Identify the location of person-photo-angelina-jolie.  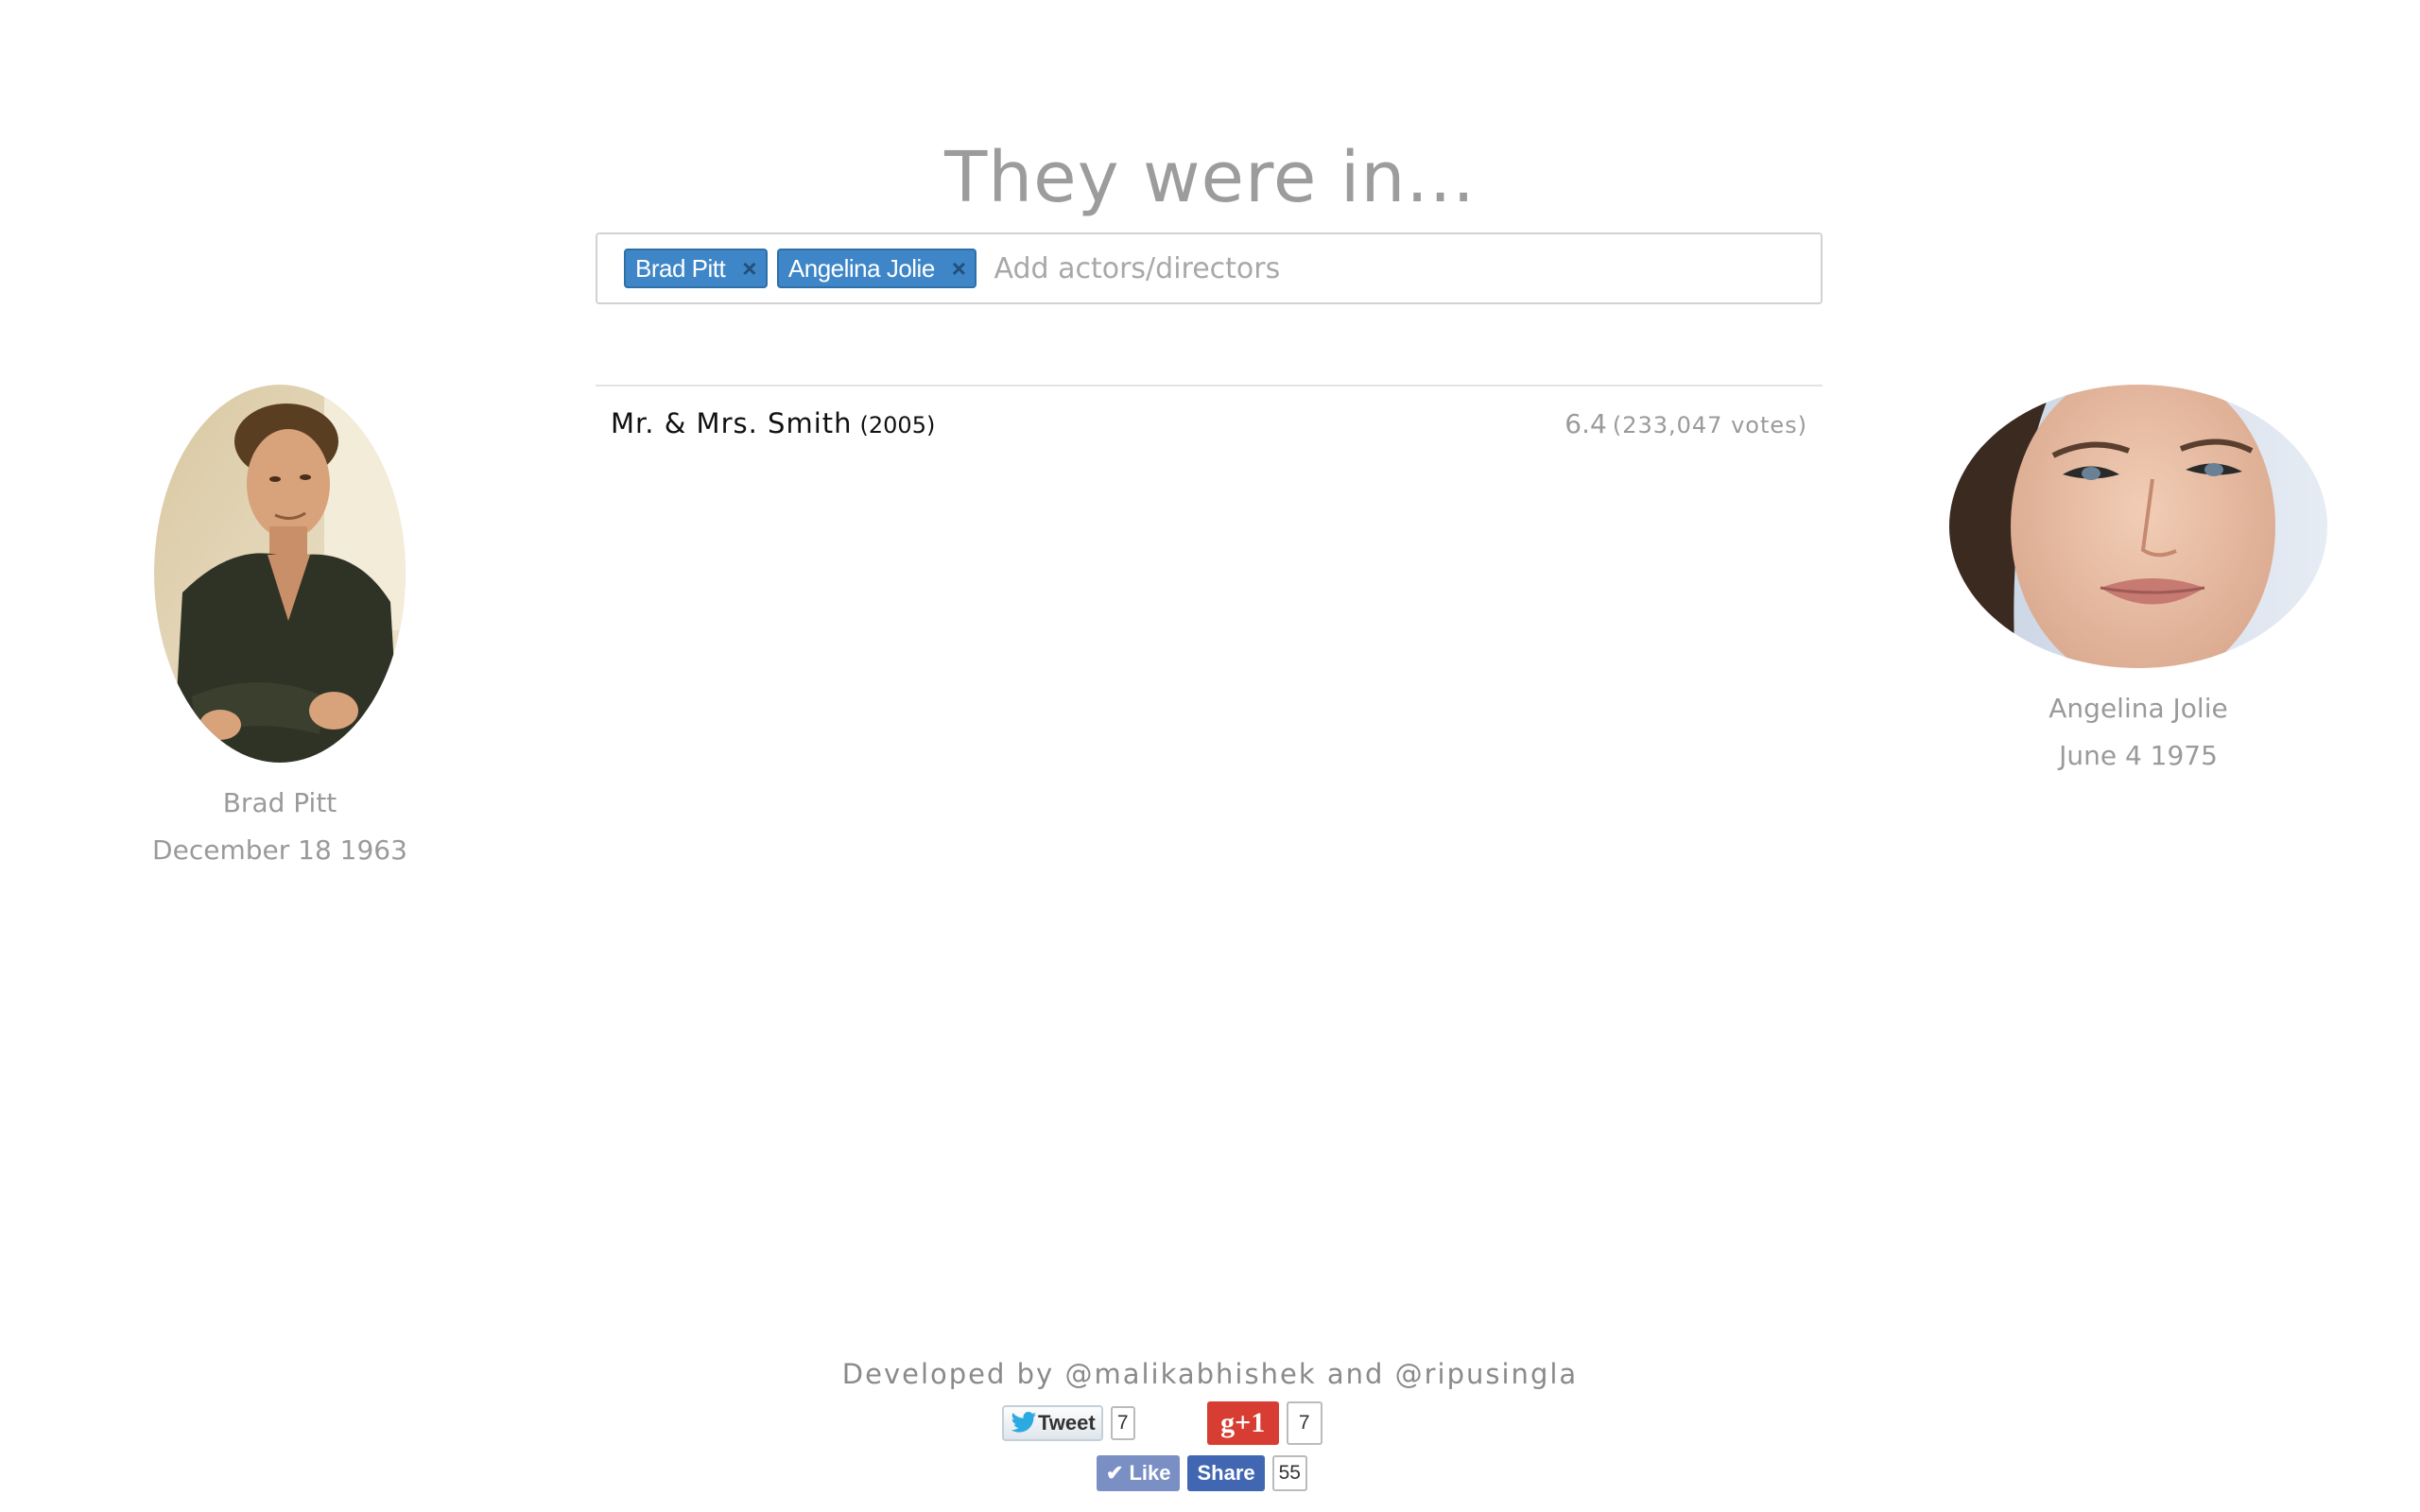
(2138, 526).